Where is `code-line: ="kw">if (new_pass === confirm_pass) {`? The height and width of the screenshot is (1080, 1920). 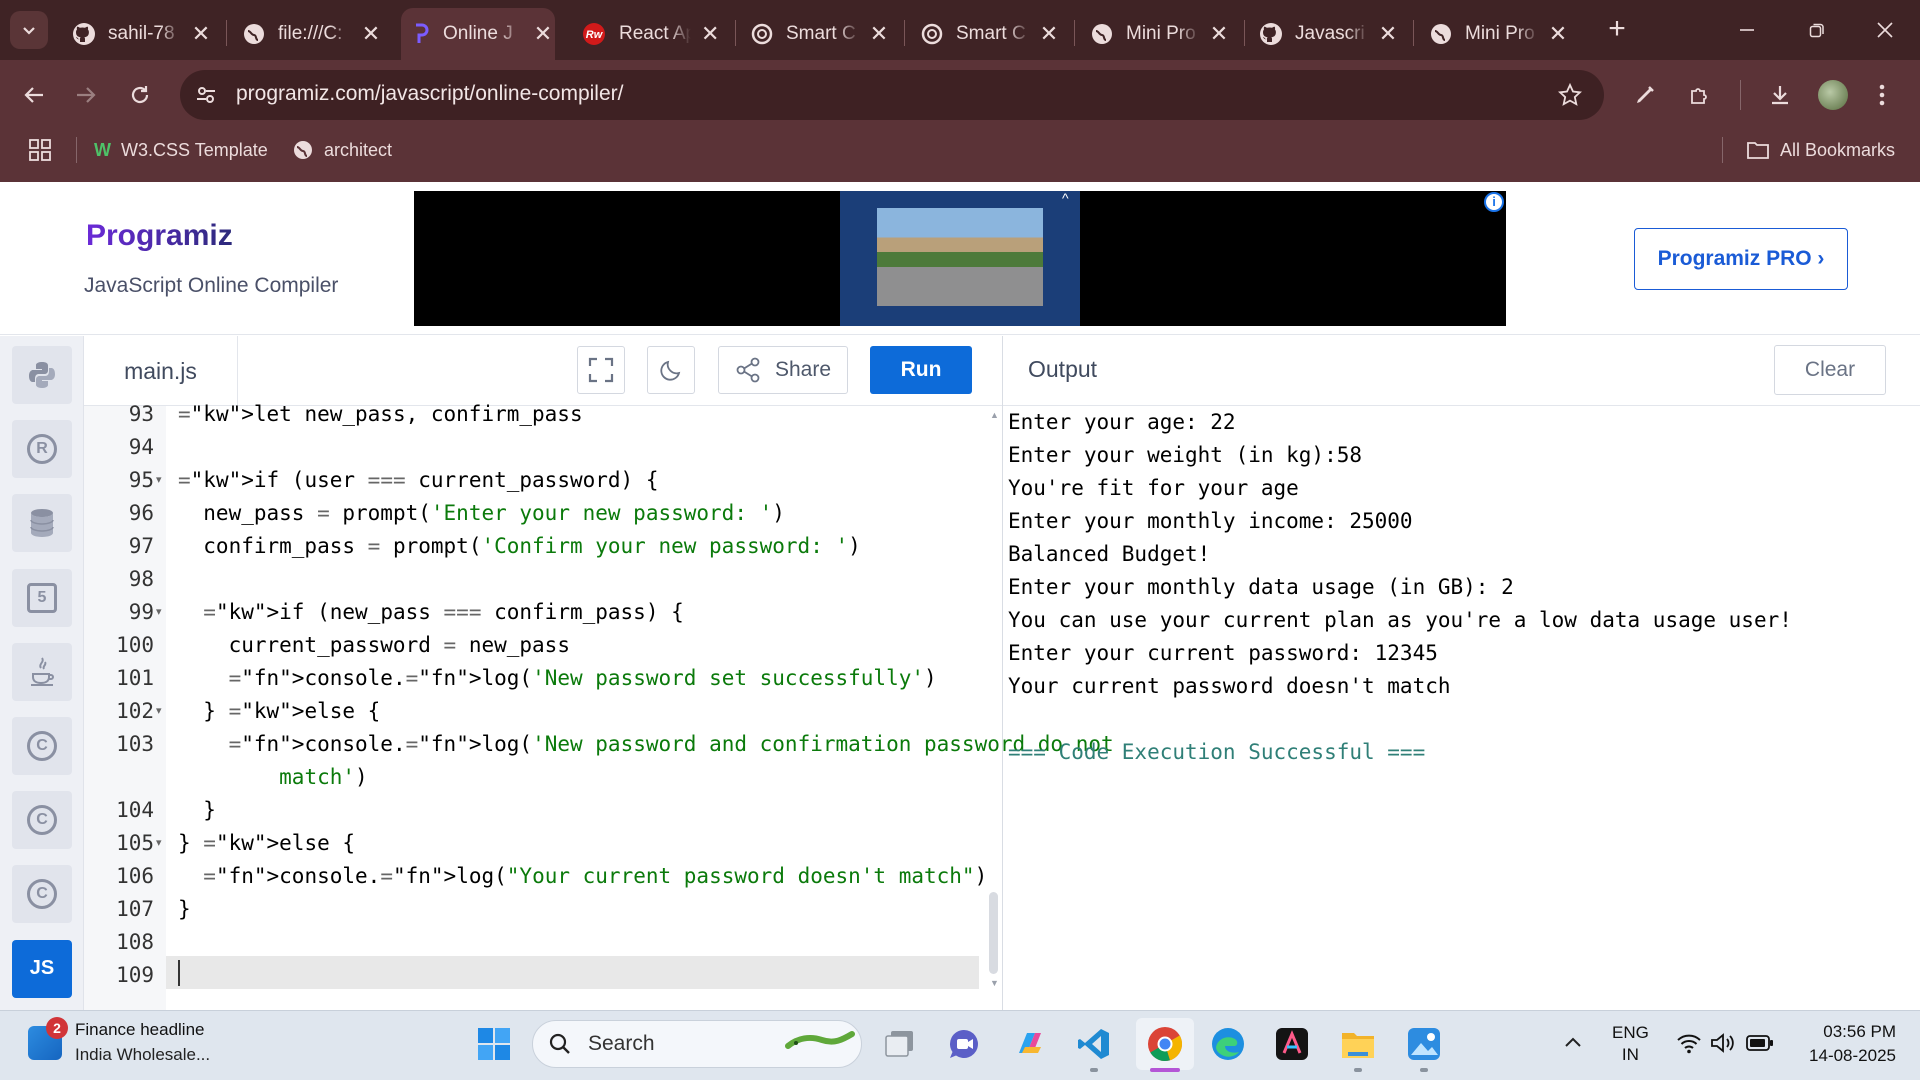
code-line: ="kw">if (new_pass === confirm_pass) { is located at coordinates (430, 612).